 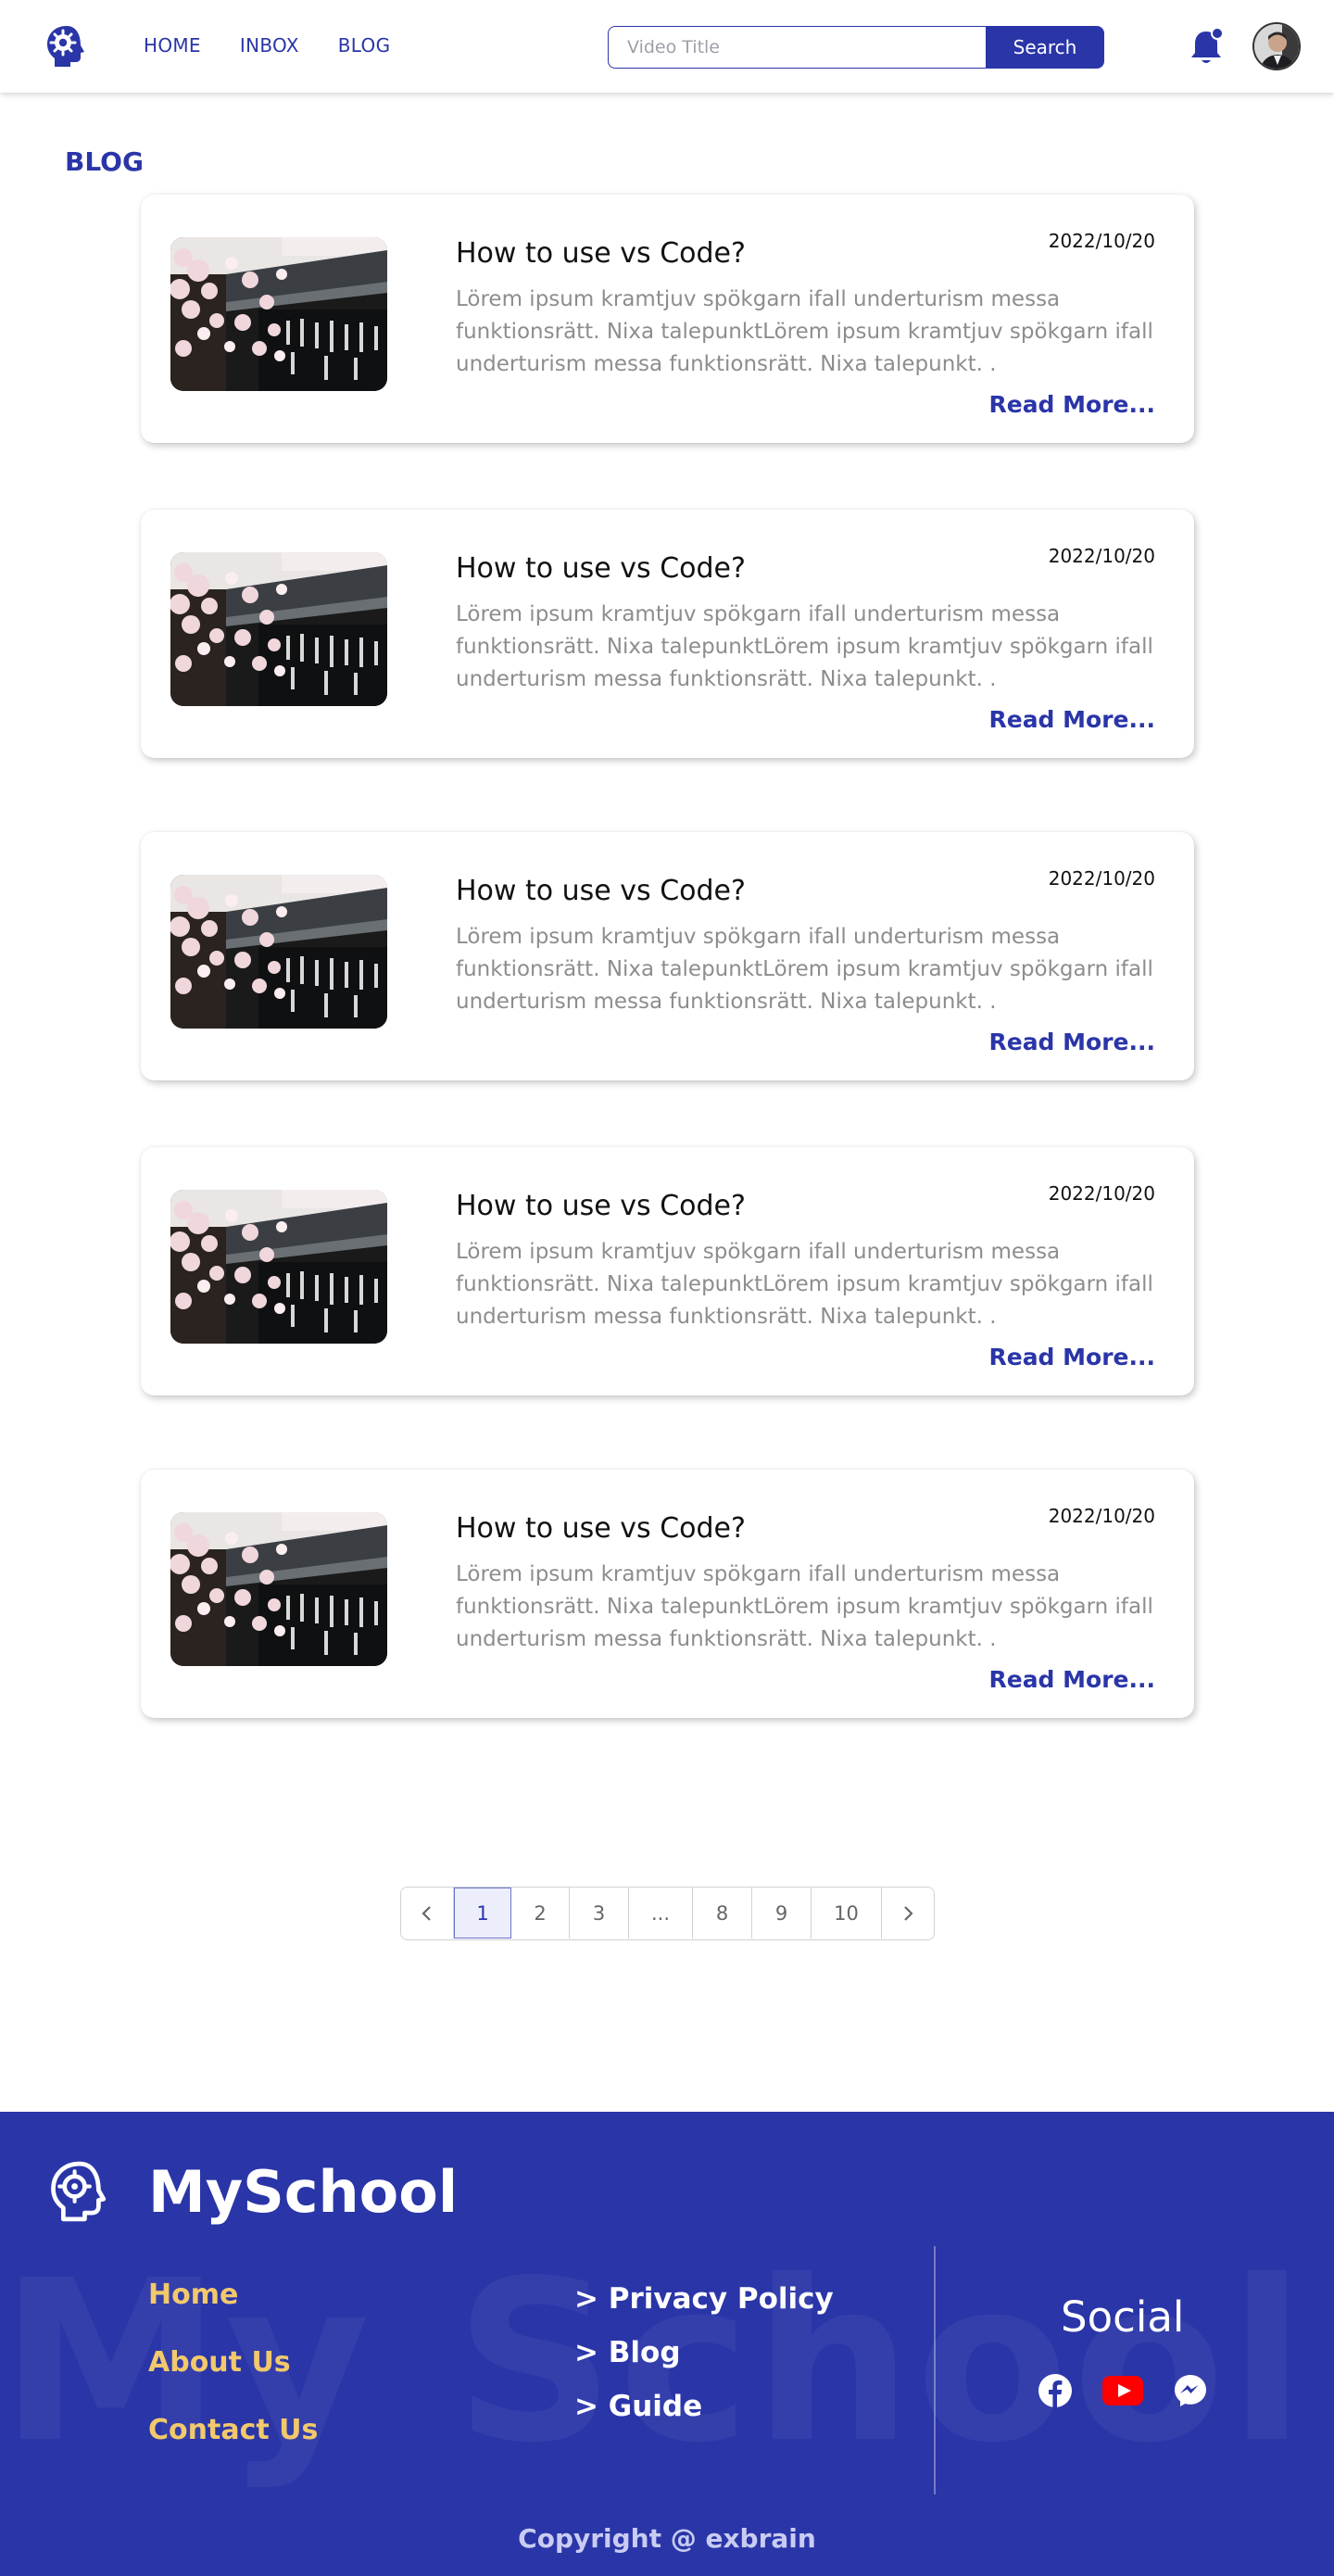 I want to click on messenger-icon, so click(x=1190, y=2392).